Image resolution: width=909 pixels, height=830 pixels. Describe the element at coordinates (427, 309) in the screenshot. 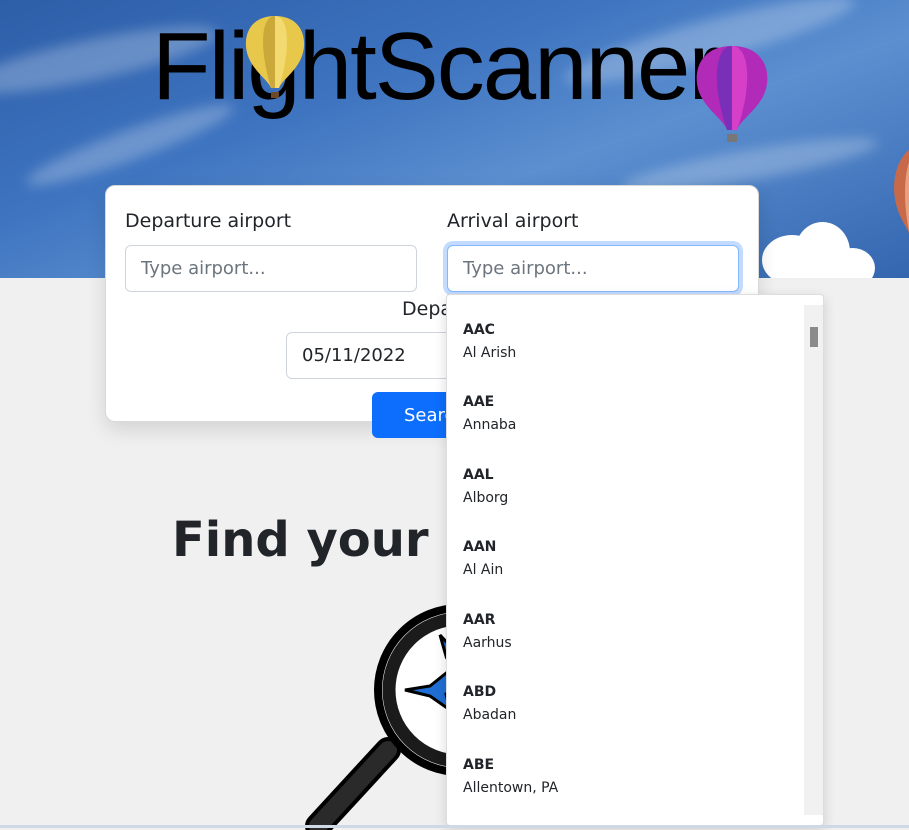

I see `departure-date-label: Depa` at that location.